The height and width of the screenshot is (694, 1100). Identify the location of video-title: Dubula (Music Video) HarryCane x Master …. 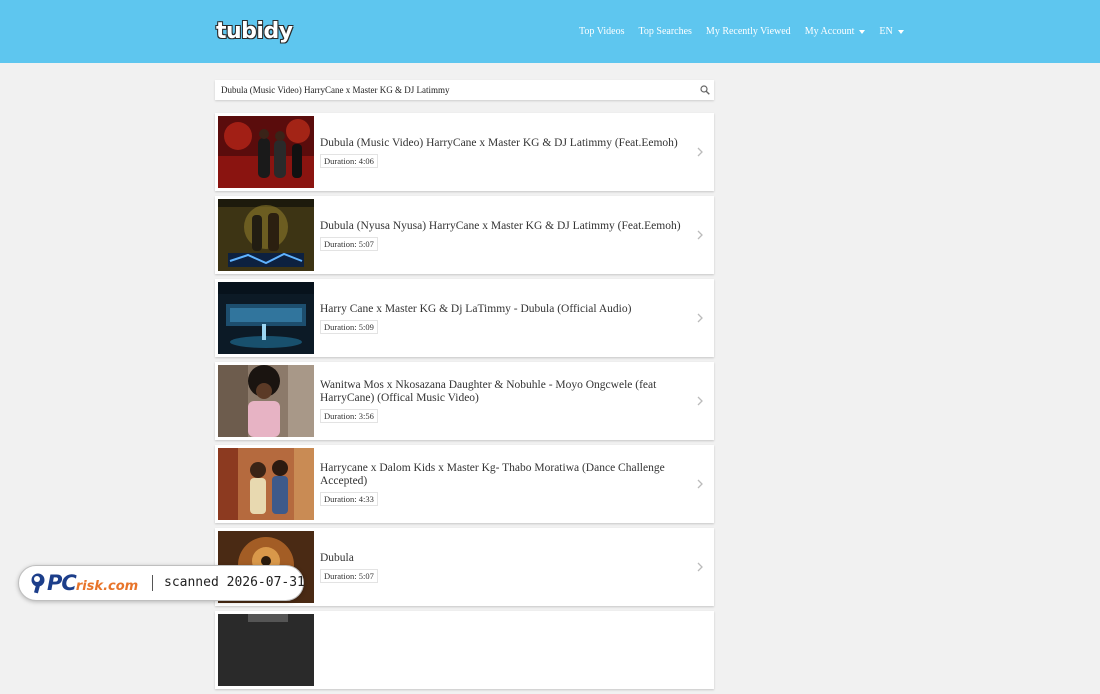
(505, 143).